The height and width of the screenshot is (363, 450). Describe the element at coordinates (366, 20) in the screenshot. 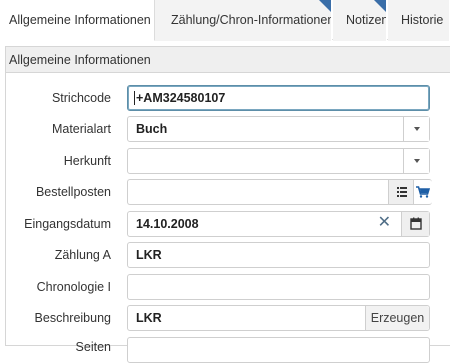

I see `tab-label: Notizen` at that location.